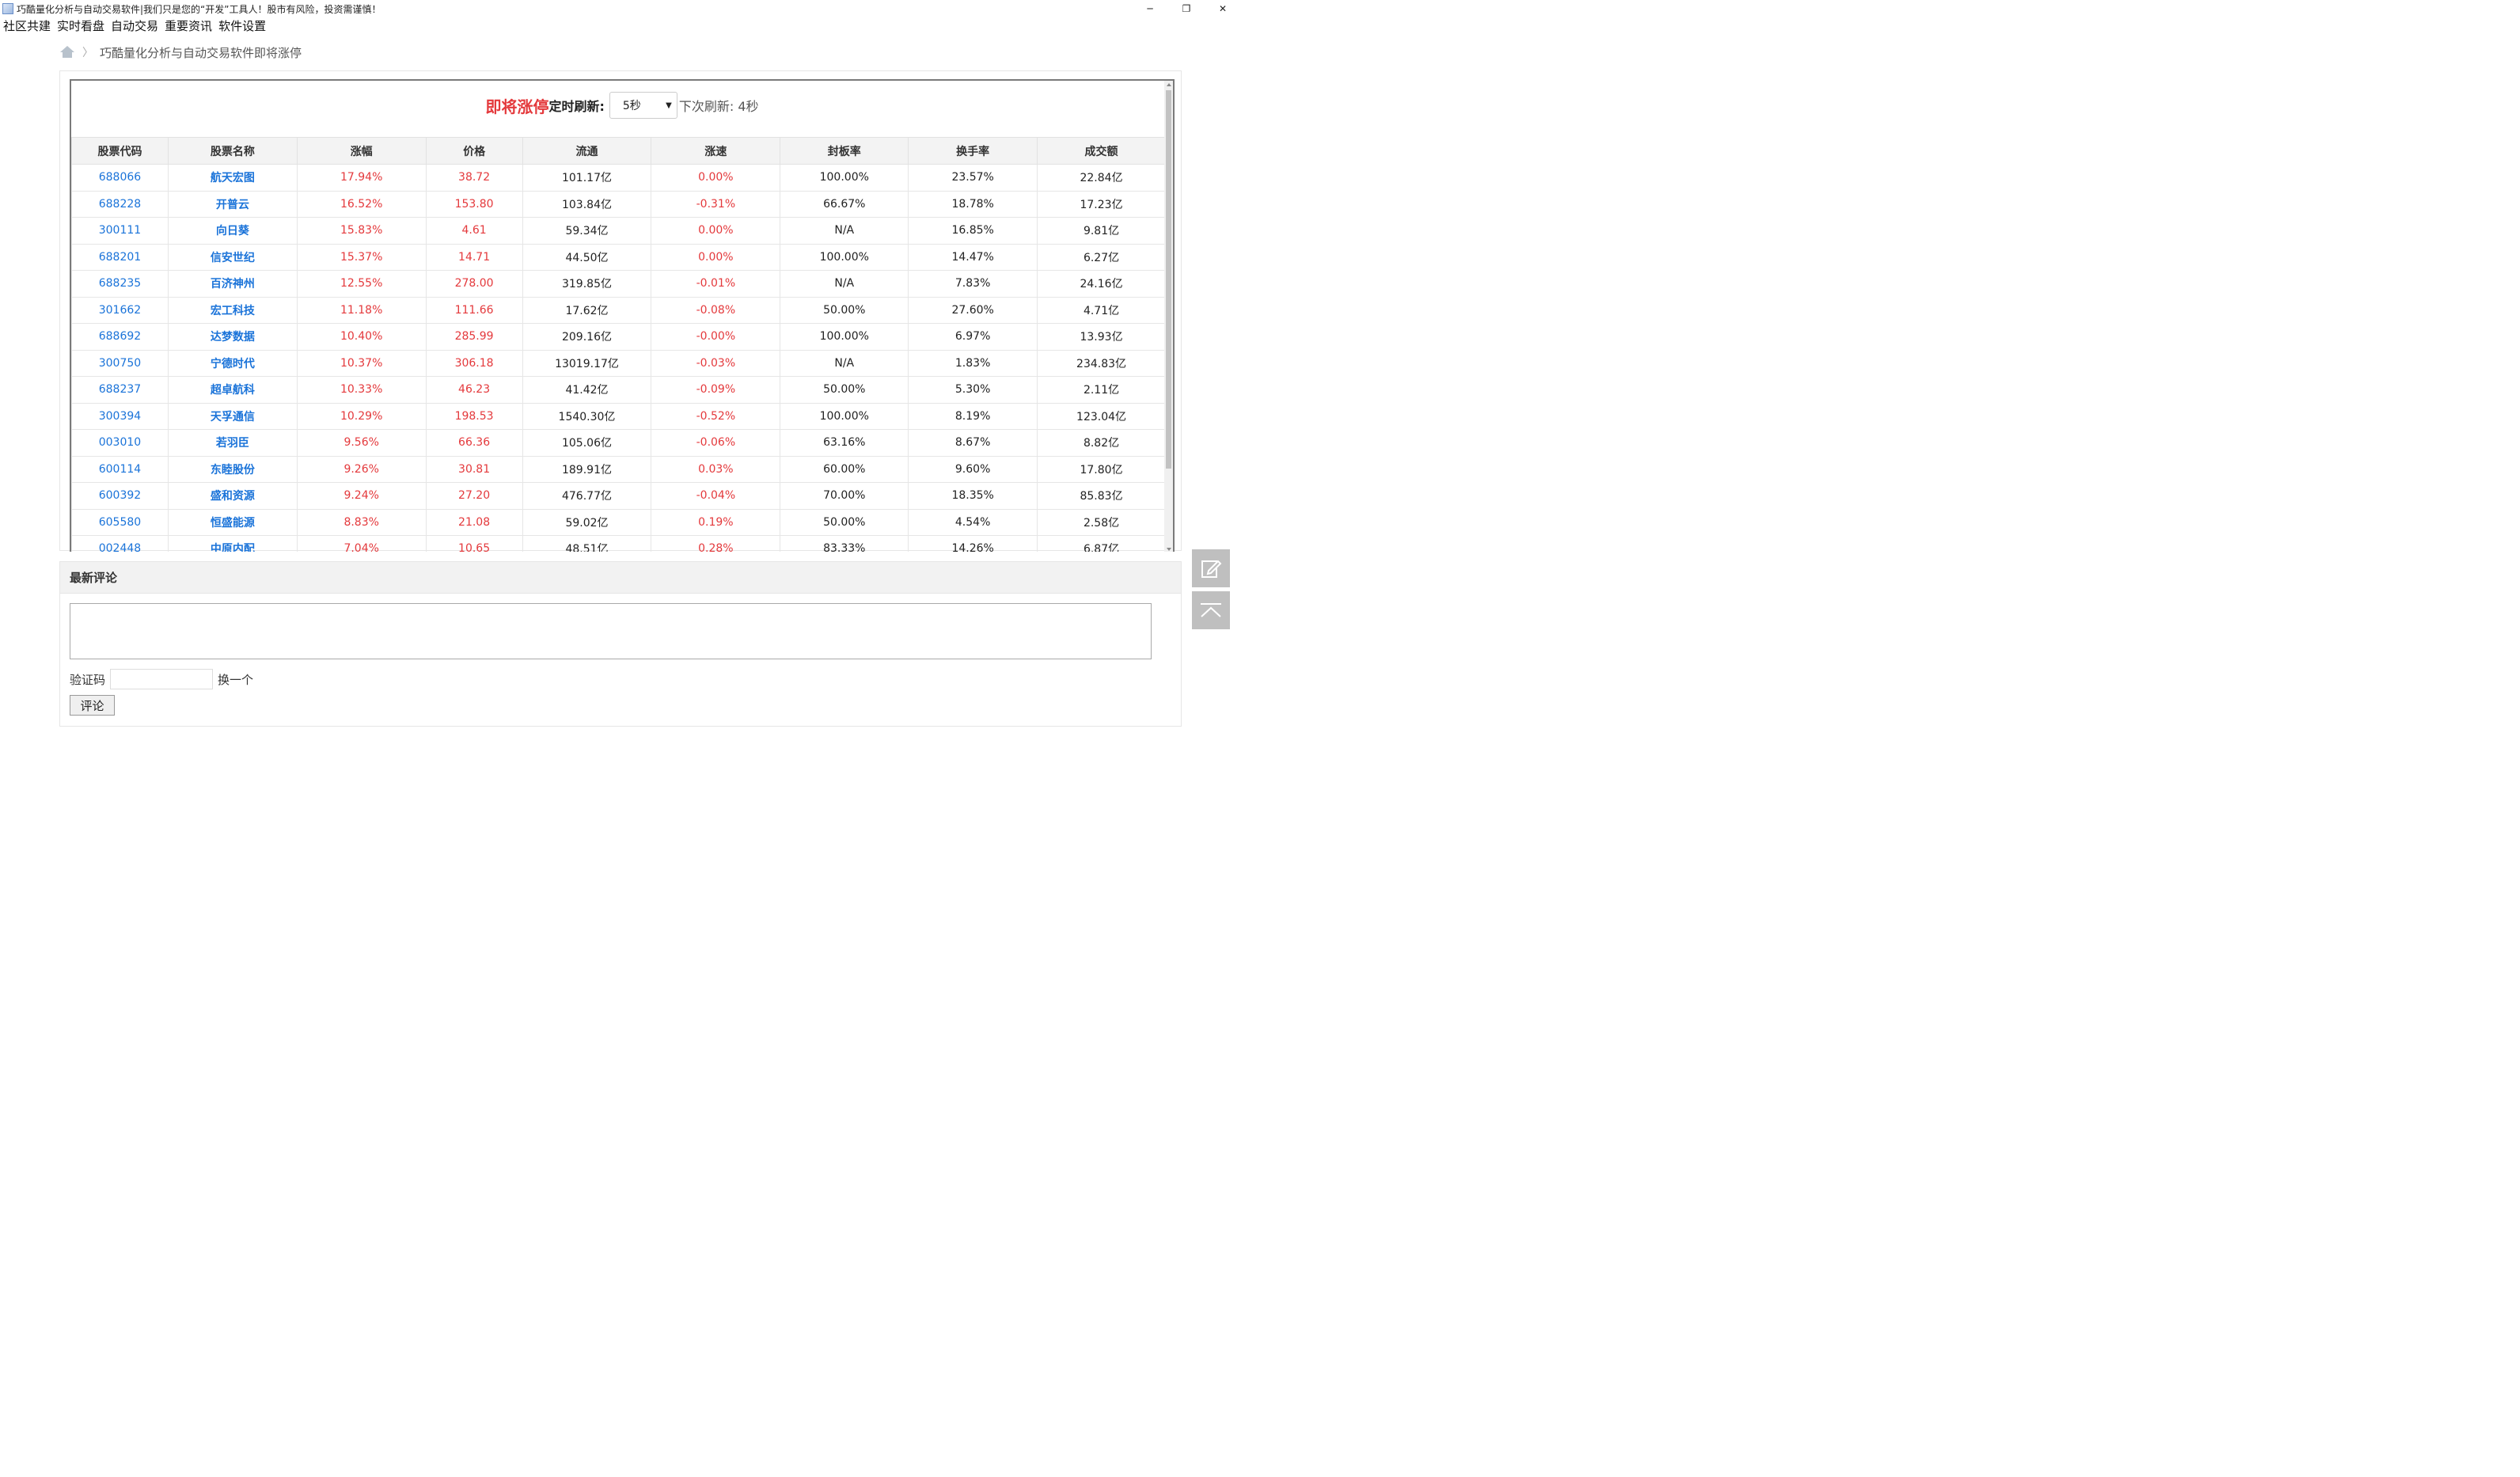 The height and width of the screenshot is (1477, 2520). What do you see at coordinates (973, 390) in the screenshot?
I see `turnover-rate: 5.30%` at bounding box center [973, 390].